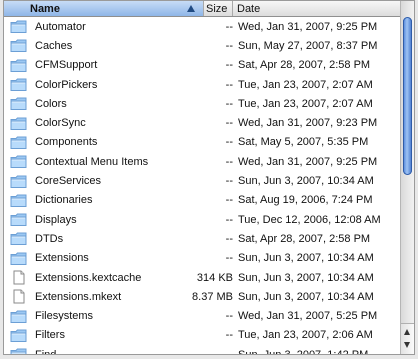  I want to click on file-list-row: Find --Sun, Jun 3, 2007, 1:42 PM, so click(203, 349).